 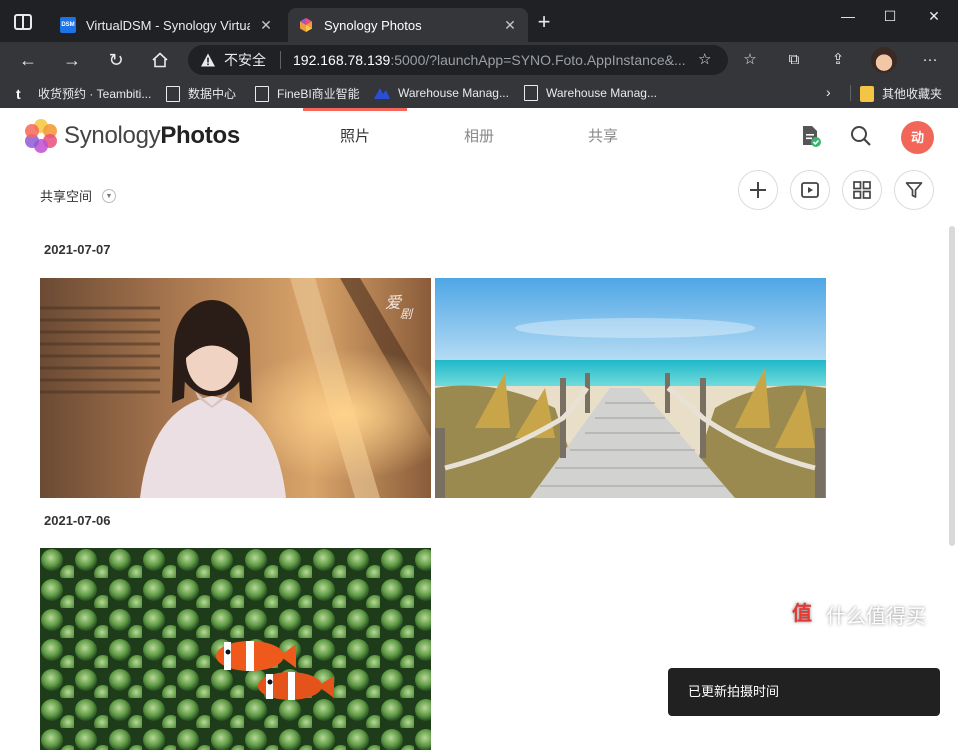 I want to click on bookmark-label: 数据中心, so click(x=212, y=94).